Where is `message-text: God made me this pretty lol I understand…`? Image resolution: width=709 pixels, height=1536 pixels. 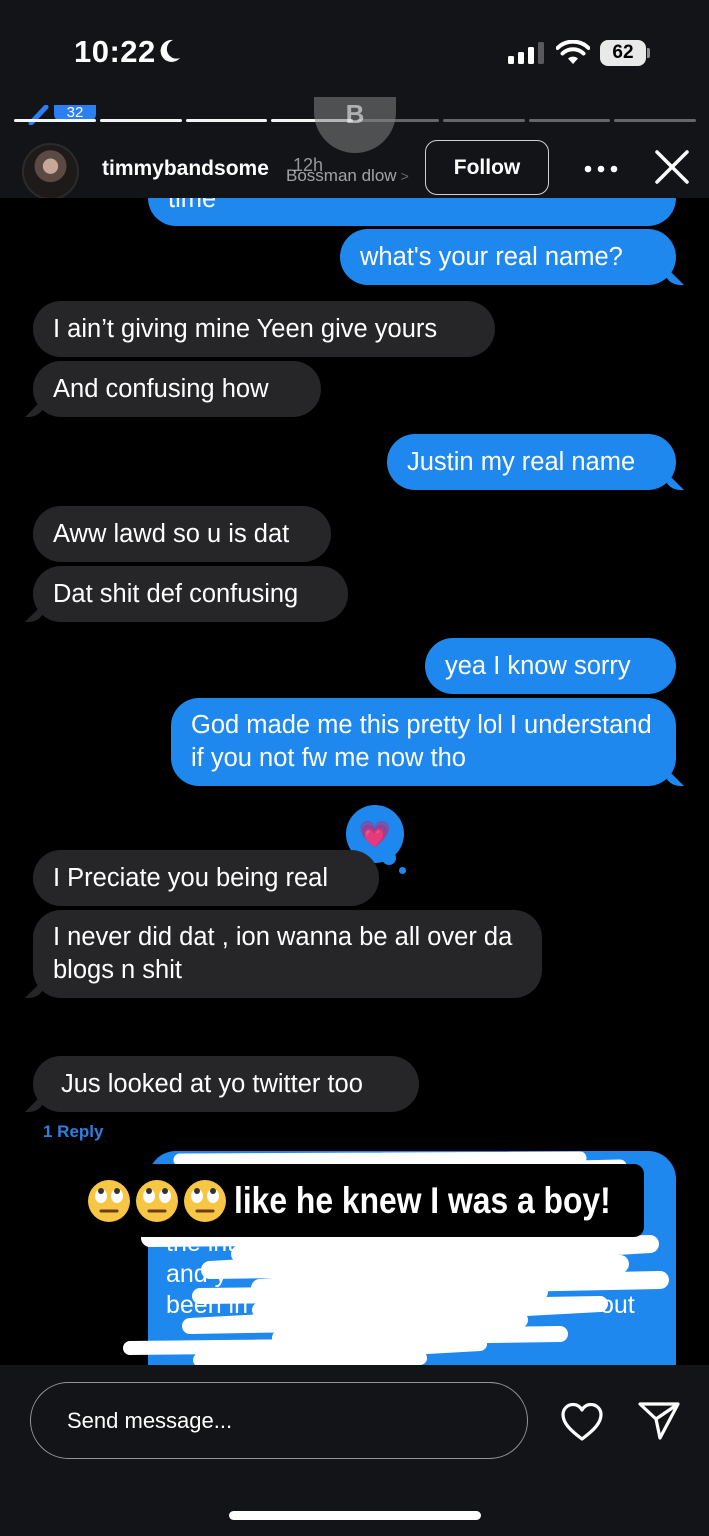
message-text: God made me this pretty lol I understand… is located at coordinates (421, 741).